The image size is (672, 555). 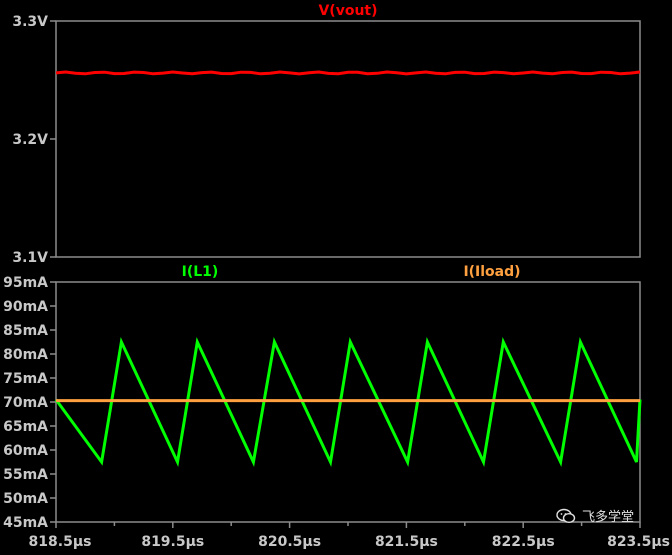 What do you see at coordinates (200, 272) in the screenshot?
I see `trace-title-i-l1: I(L1)` at bounding box center [200, 272].